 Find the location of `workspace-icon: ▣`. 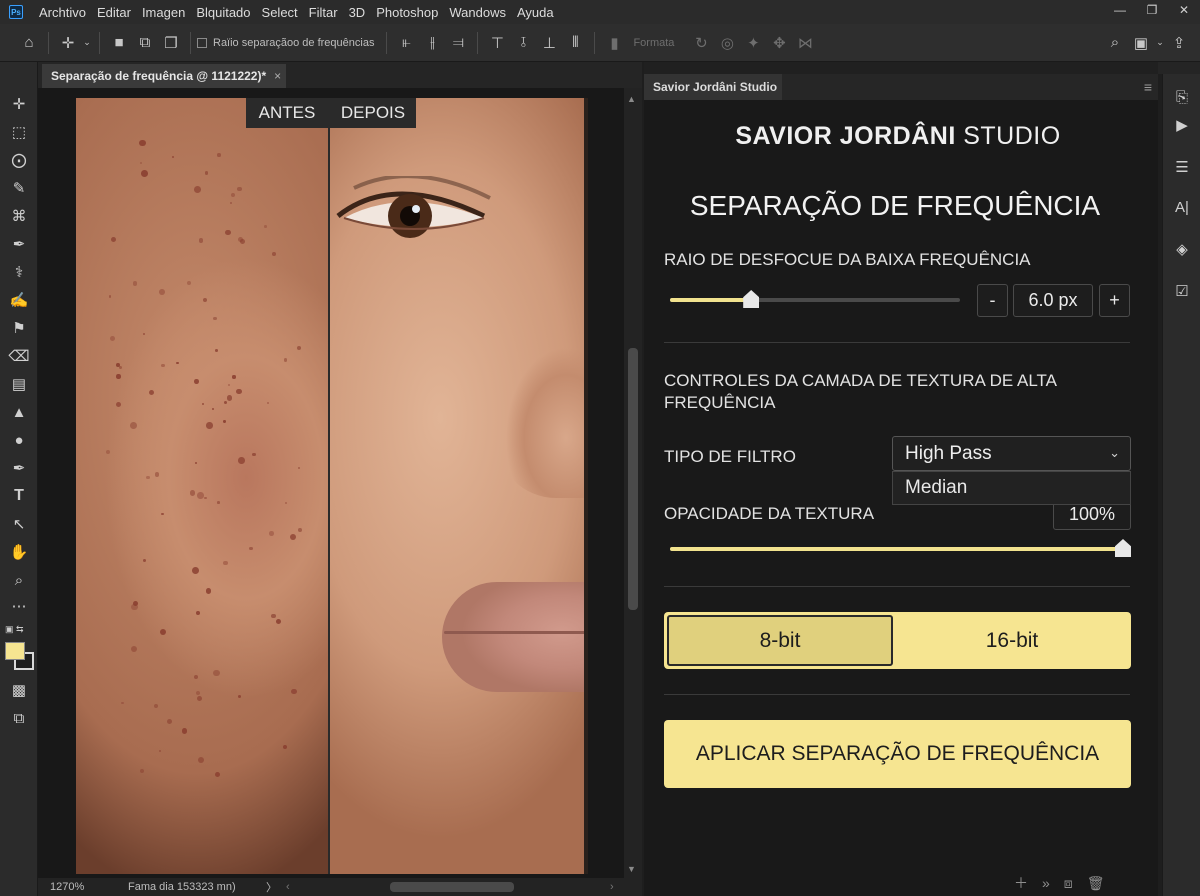

workspace-icon: ▣ is located at coordinates (1141, 43).